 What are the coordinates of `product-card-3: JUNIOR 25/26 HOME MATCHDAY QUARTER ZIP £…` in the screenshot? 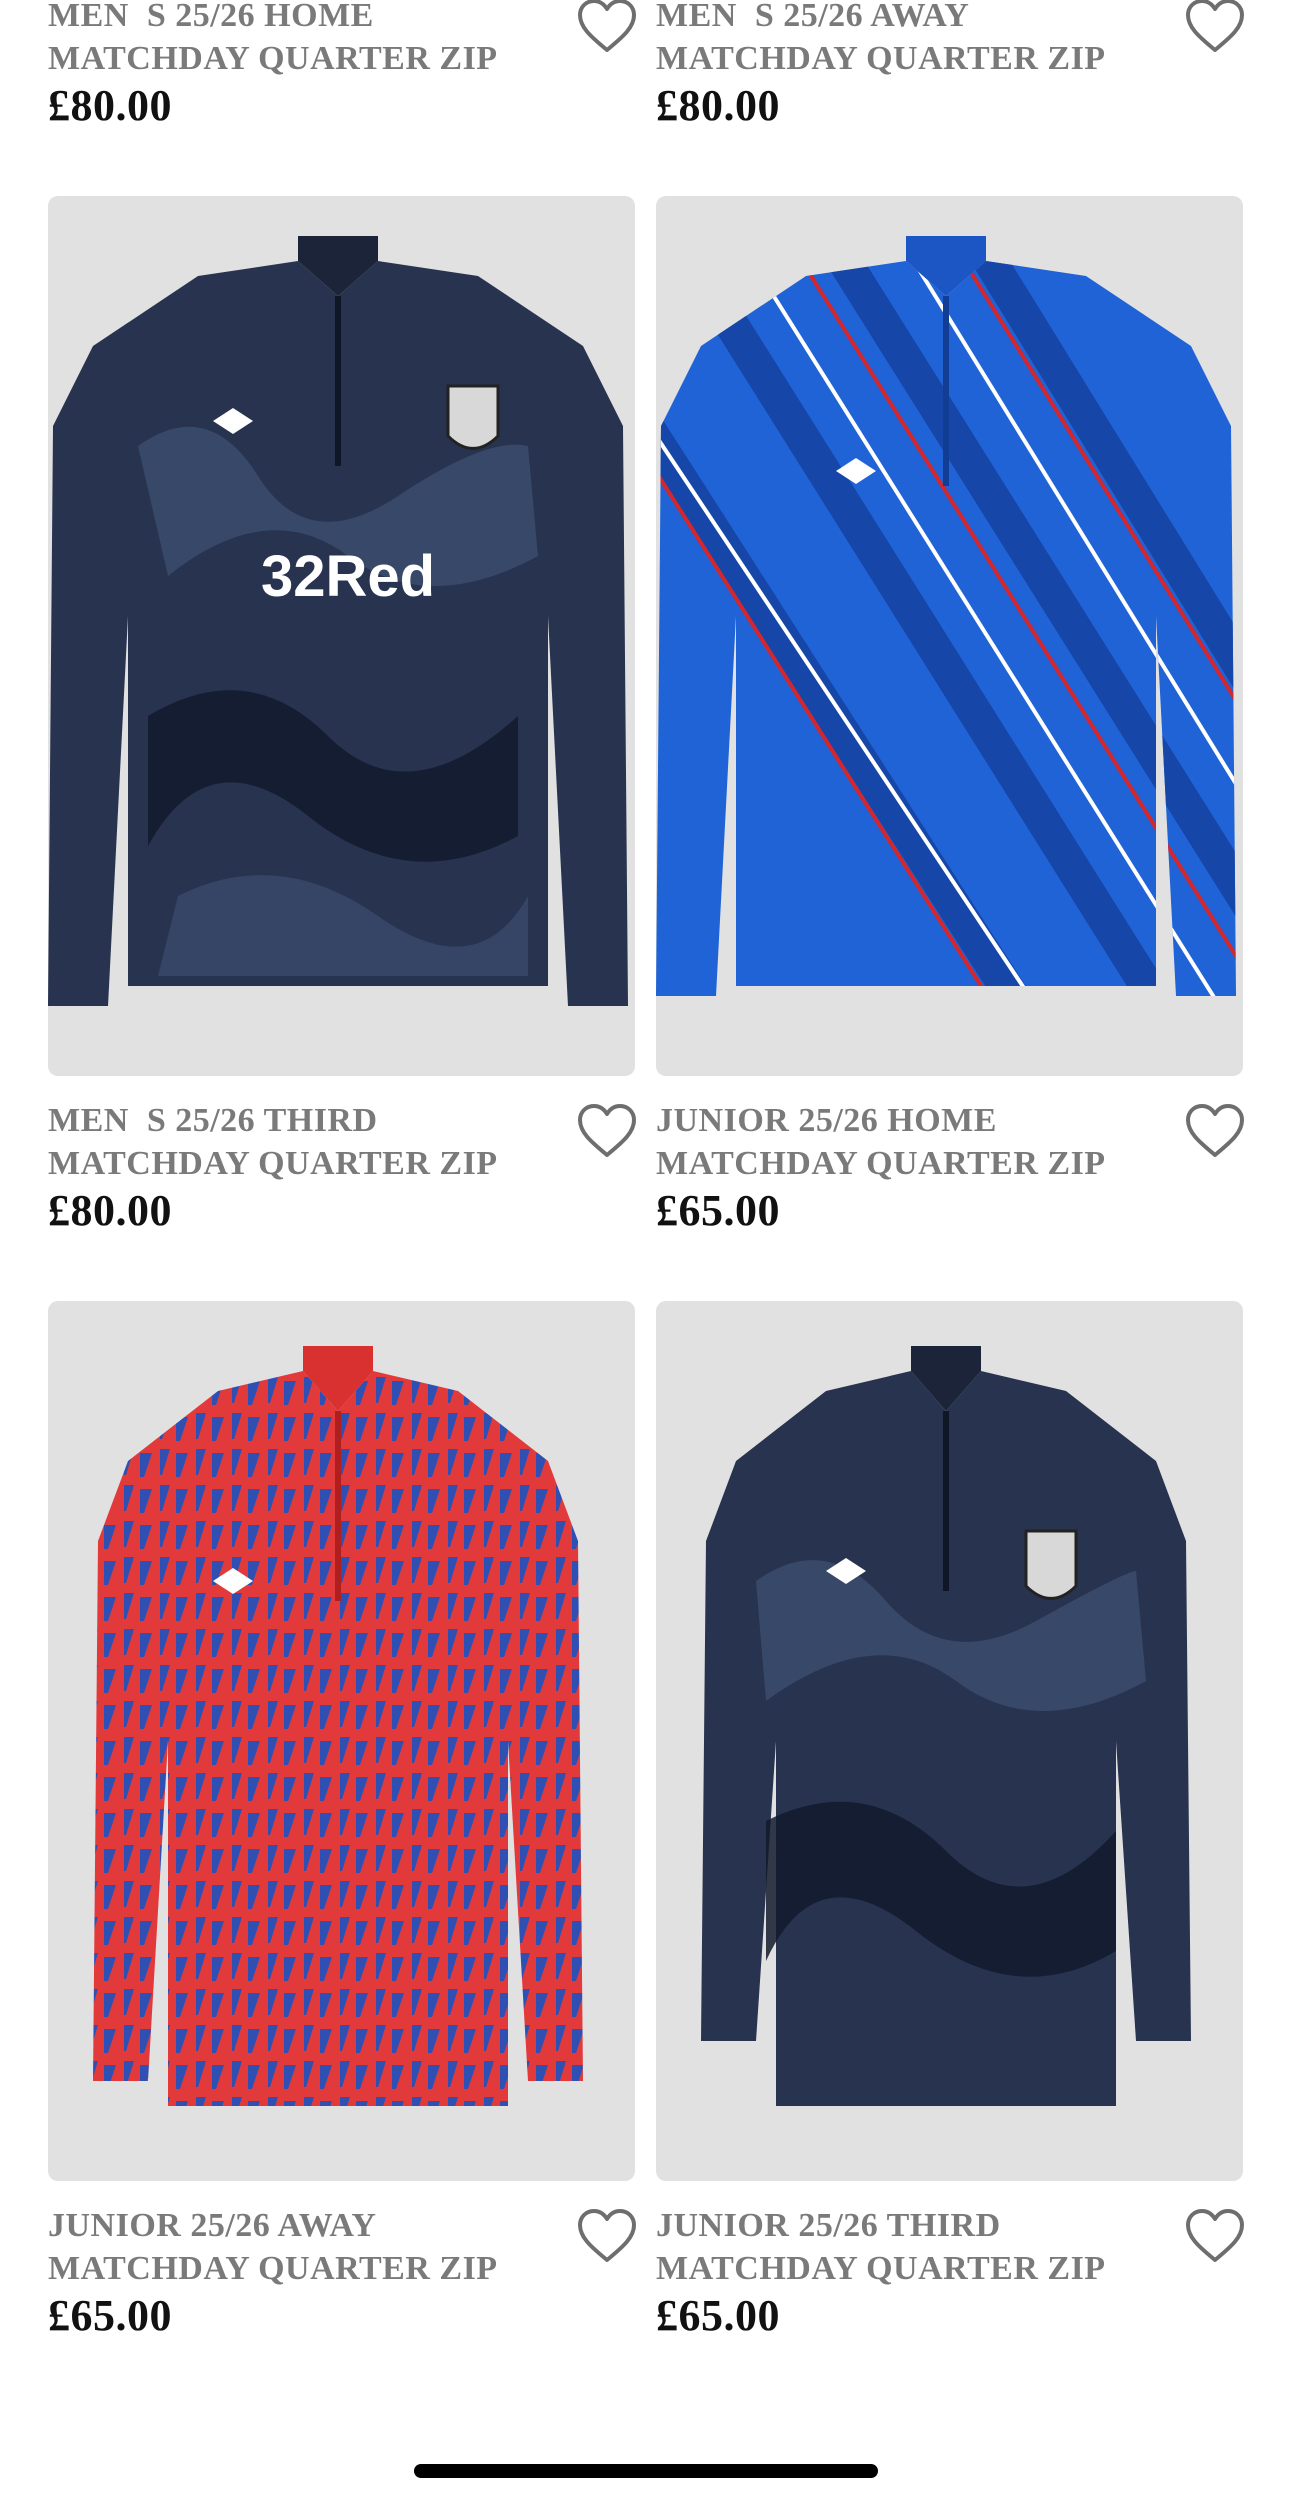 It's located at (951, 1174).